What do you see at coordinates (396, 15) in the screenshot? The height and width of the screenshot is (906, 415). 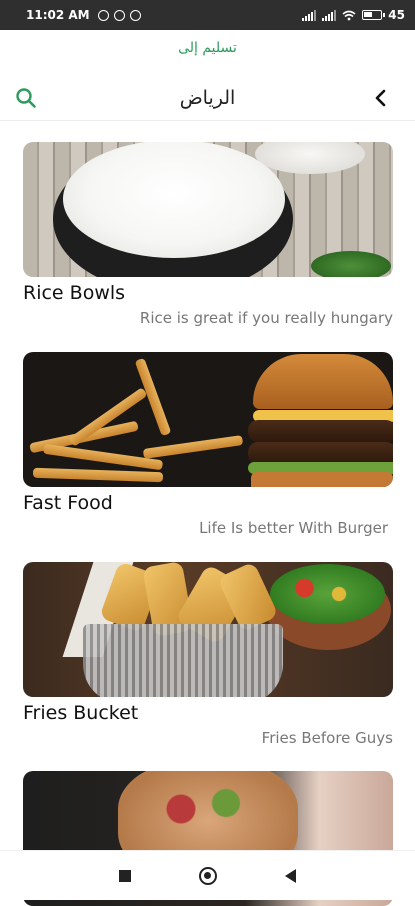 I see `battery-percent: 45` at bounding box center [396, 15].